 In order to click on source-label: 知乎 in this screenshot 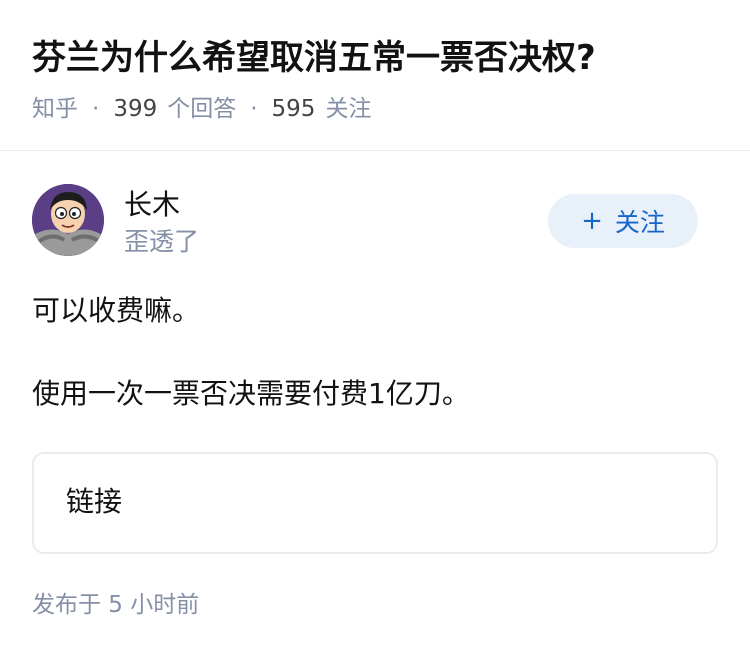, I will do `click(55, 109)`.